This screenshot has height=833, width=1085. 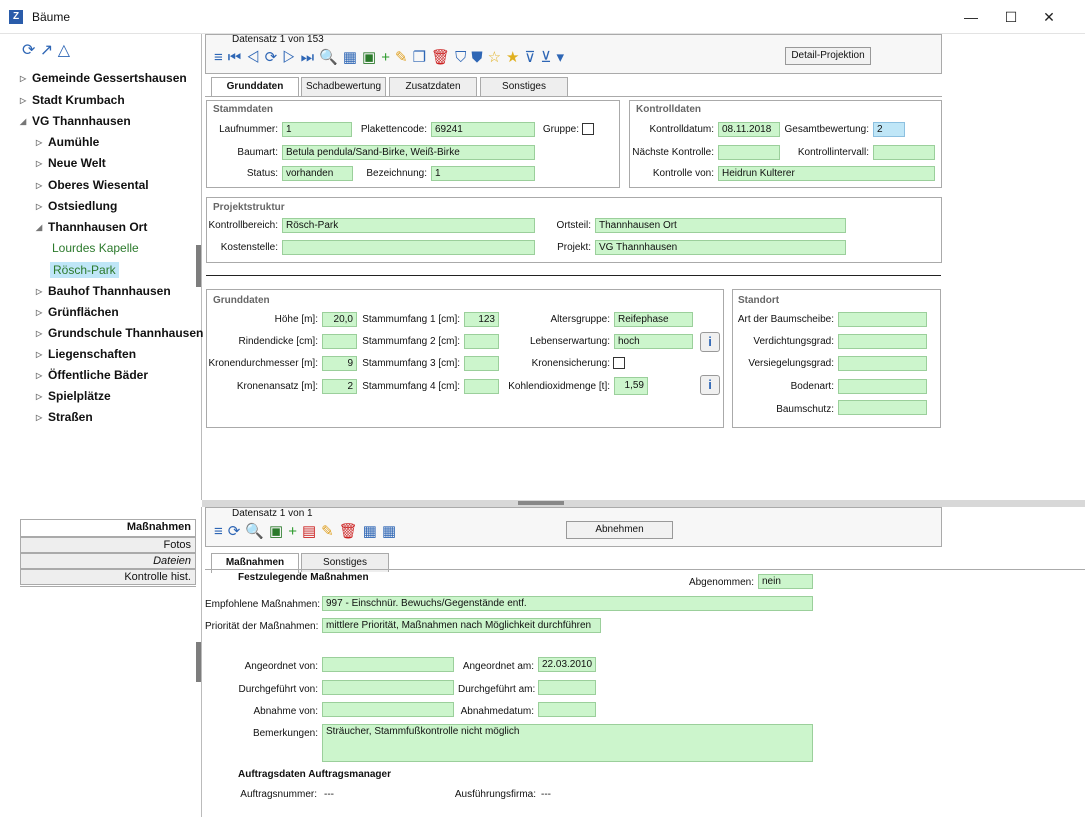 What do you see at coordinates (619, 363) in the screenshot?
I see `kronensicherung-checkbox` at bounding box center [619, 363].